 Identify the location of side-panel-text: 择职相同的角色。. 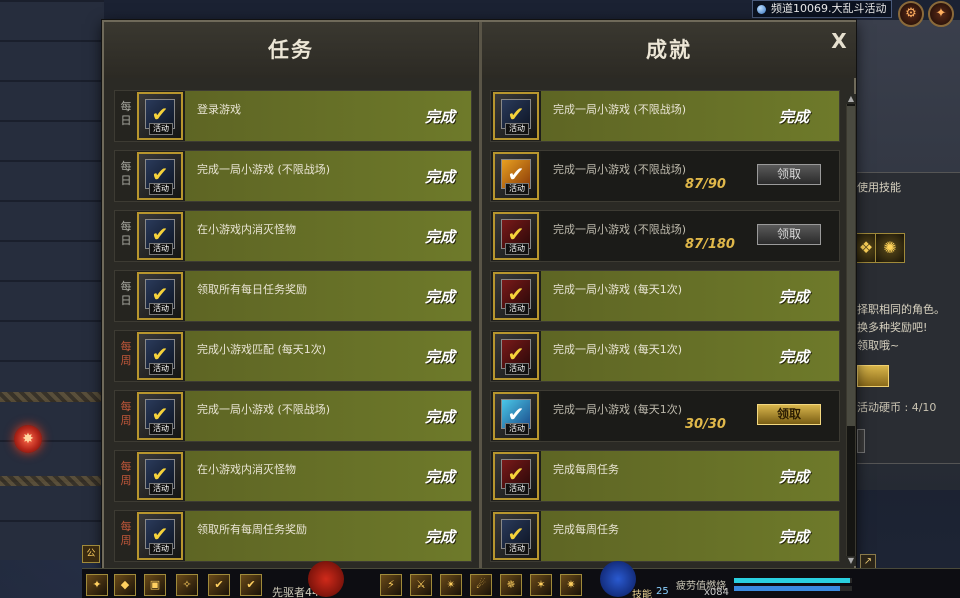
(901, 309).